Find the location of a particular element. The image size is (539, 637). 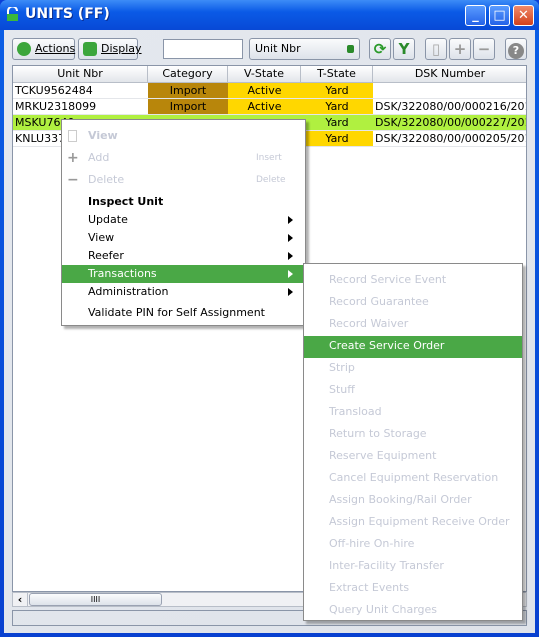

menu-label: Add is located at coordinates (99, 157).